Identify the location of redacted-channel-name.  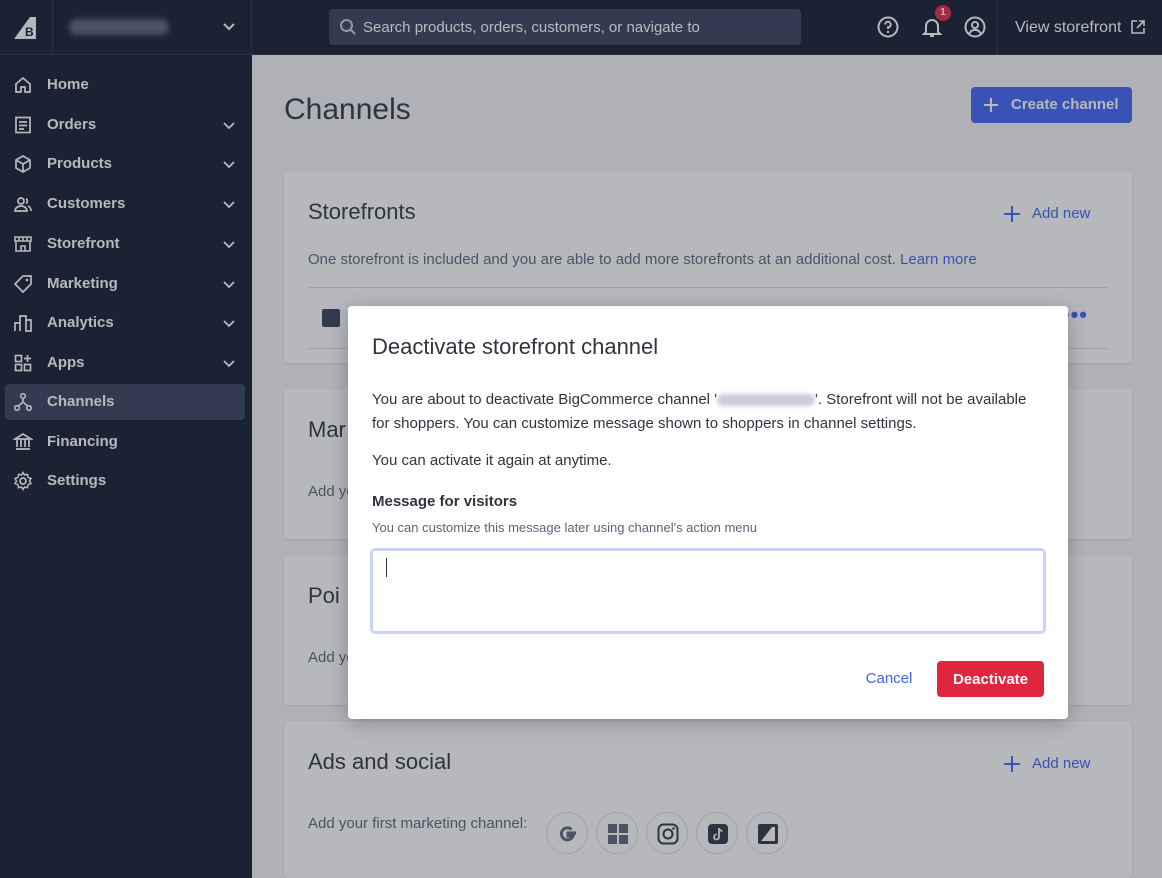
(766, 400).